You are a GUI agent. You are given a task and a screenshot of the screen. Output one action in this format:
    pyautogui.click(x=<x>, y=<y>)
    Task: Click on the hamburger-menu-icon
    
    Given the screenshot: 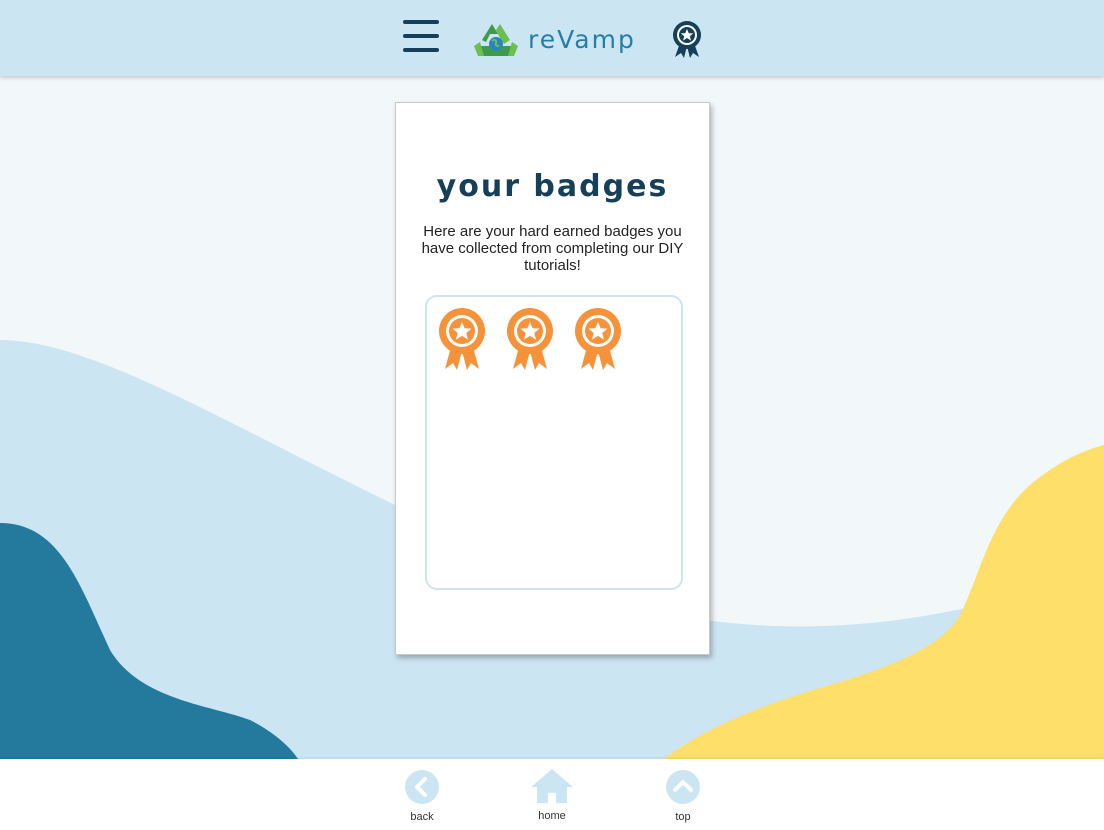 What is the action you would take?
    pyautogui.click(x=421, y=37)
    